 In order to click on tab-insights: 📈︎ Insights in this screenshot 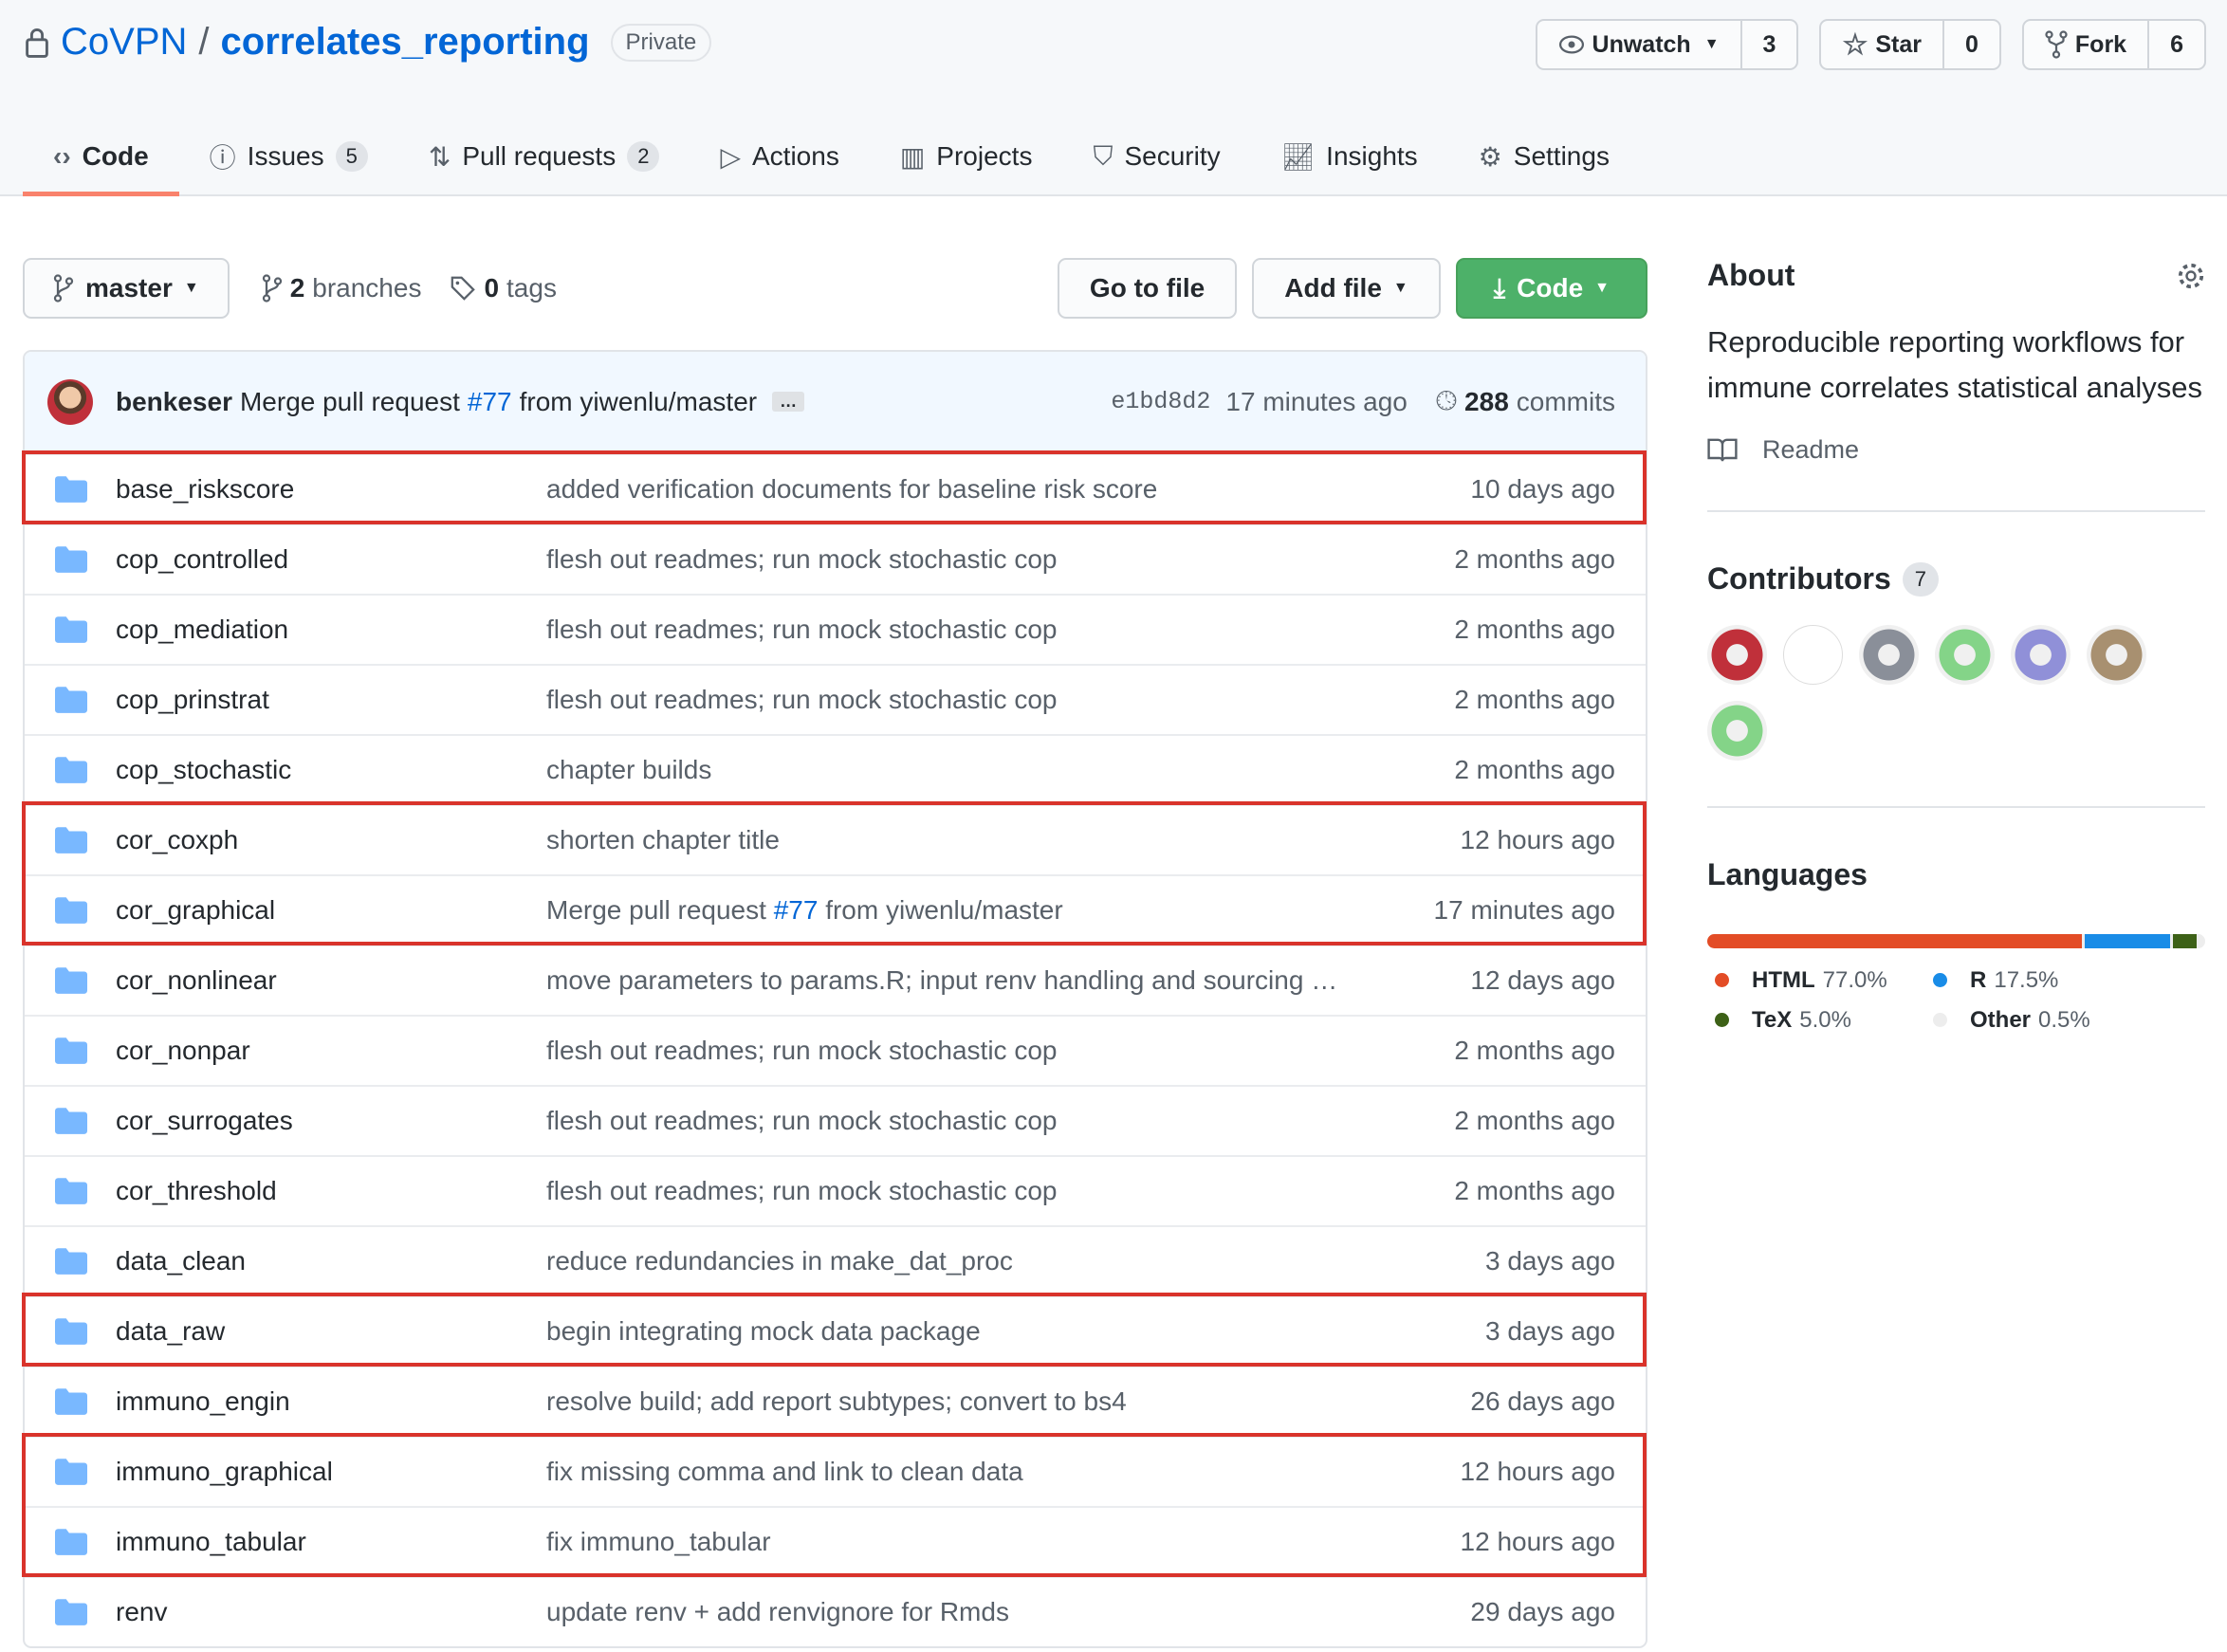, I will do `click(1349, 158)`.